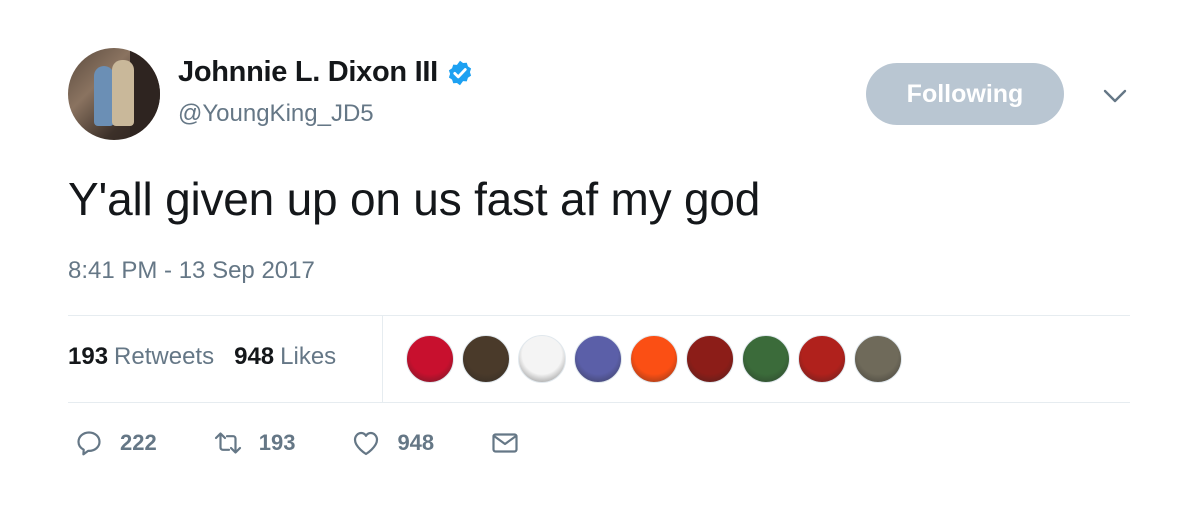  Describe the element at coordinates (164, 356) in the screenshot. I see `retweets-label: Retweets` at that location.